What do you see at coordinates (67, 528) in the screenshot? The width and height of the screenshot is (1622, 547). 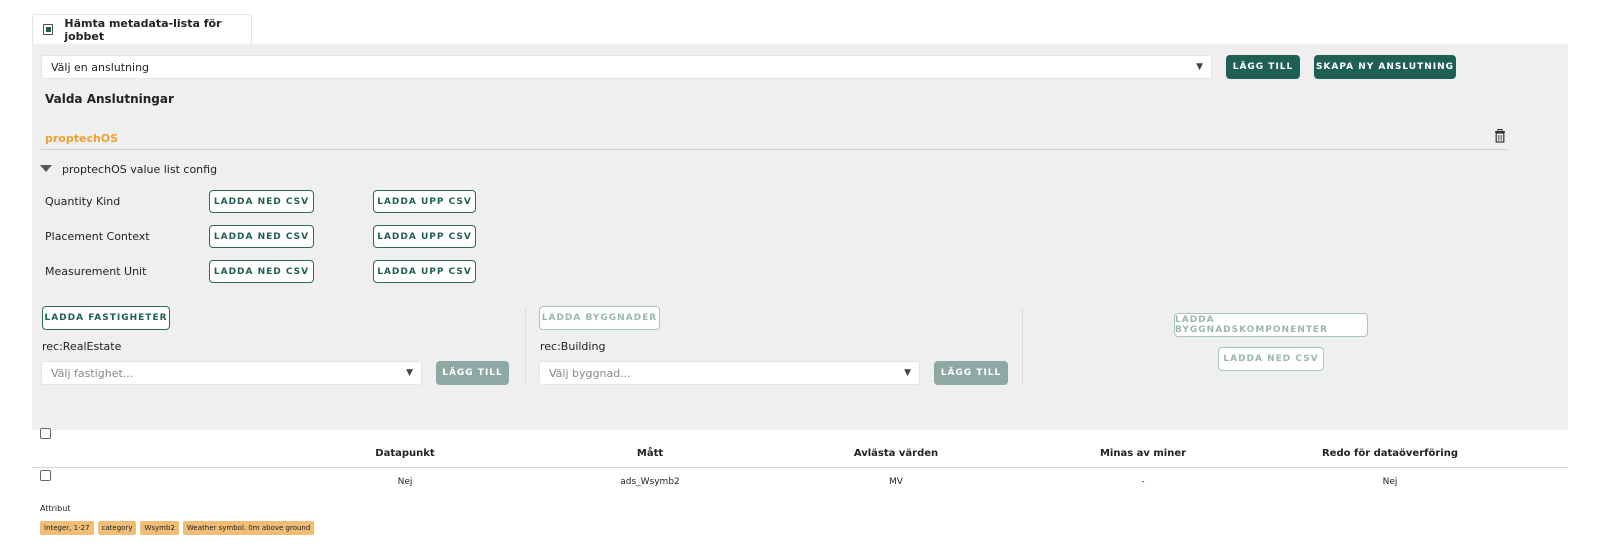 I see `attribute-tag: Integer, 1-27` at bounding box center [67, 528].